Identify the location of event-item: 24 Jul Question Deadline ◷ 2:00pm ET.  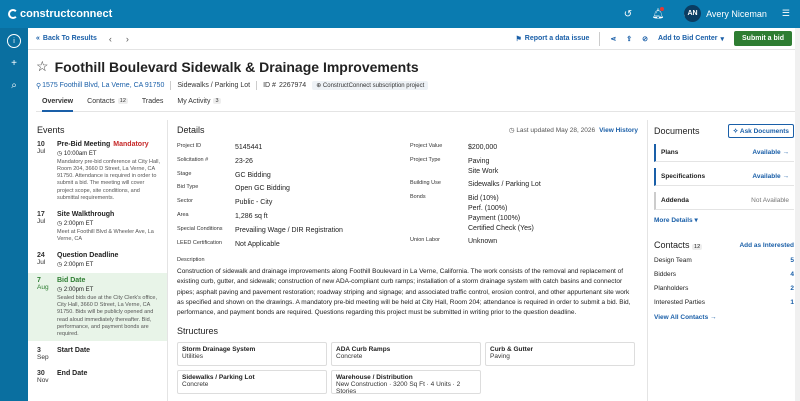
(78, 260).